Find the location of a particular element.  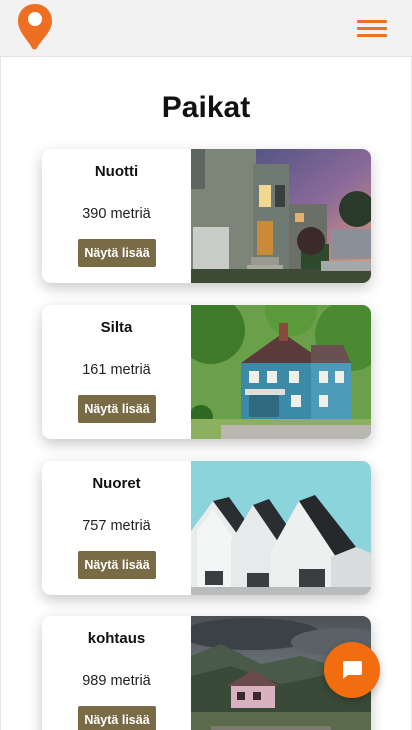

chat-button is located at coordinates (352, 670).